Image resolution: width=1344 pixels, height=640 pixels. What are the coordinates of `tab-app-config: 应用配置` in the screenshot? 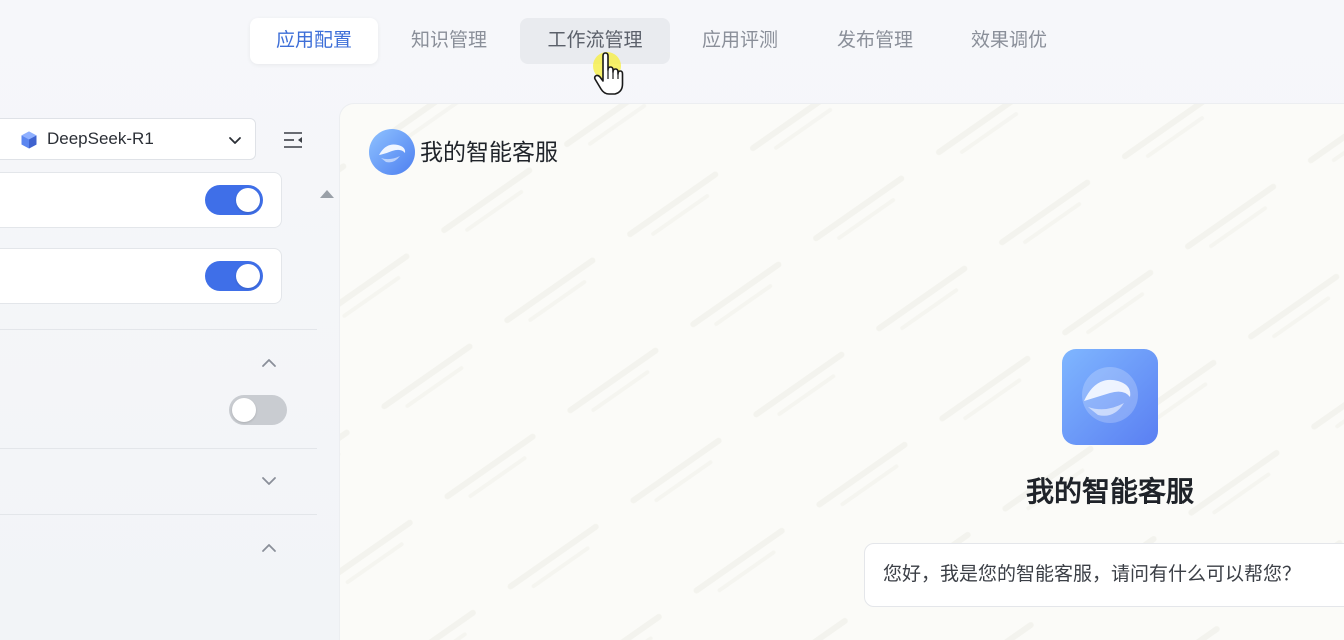 It's located at (314, 41).